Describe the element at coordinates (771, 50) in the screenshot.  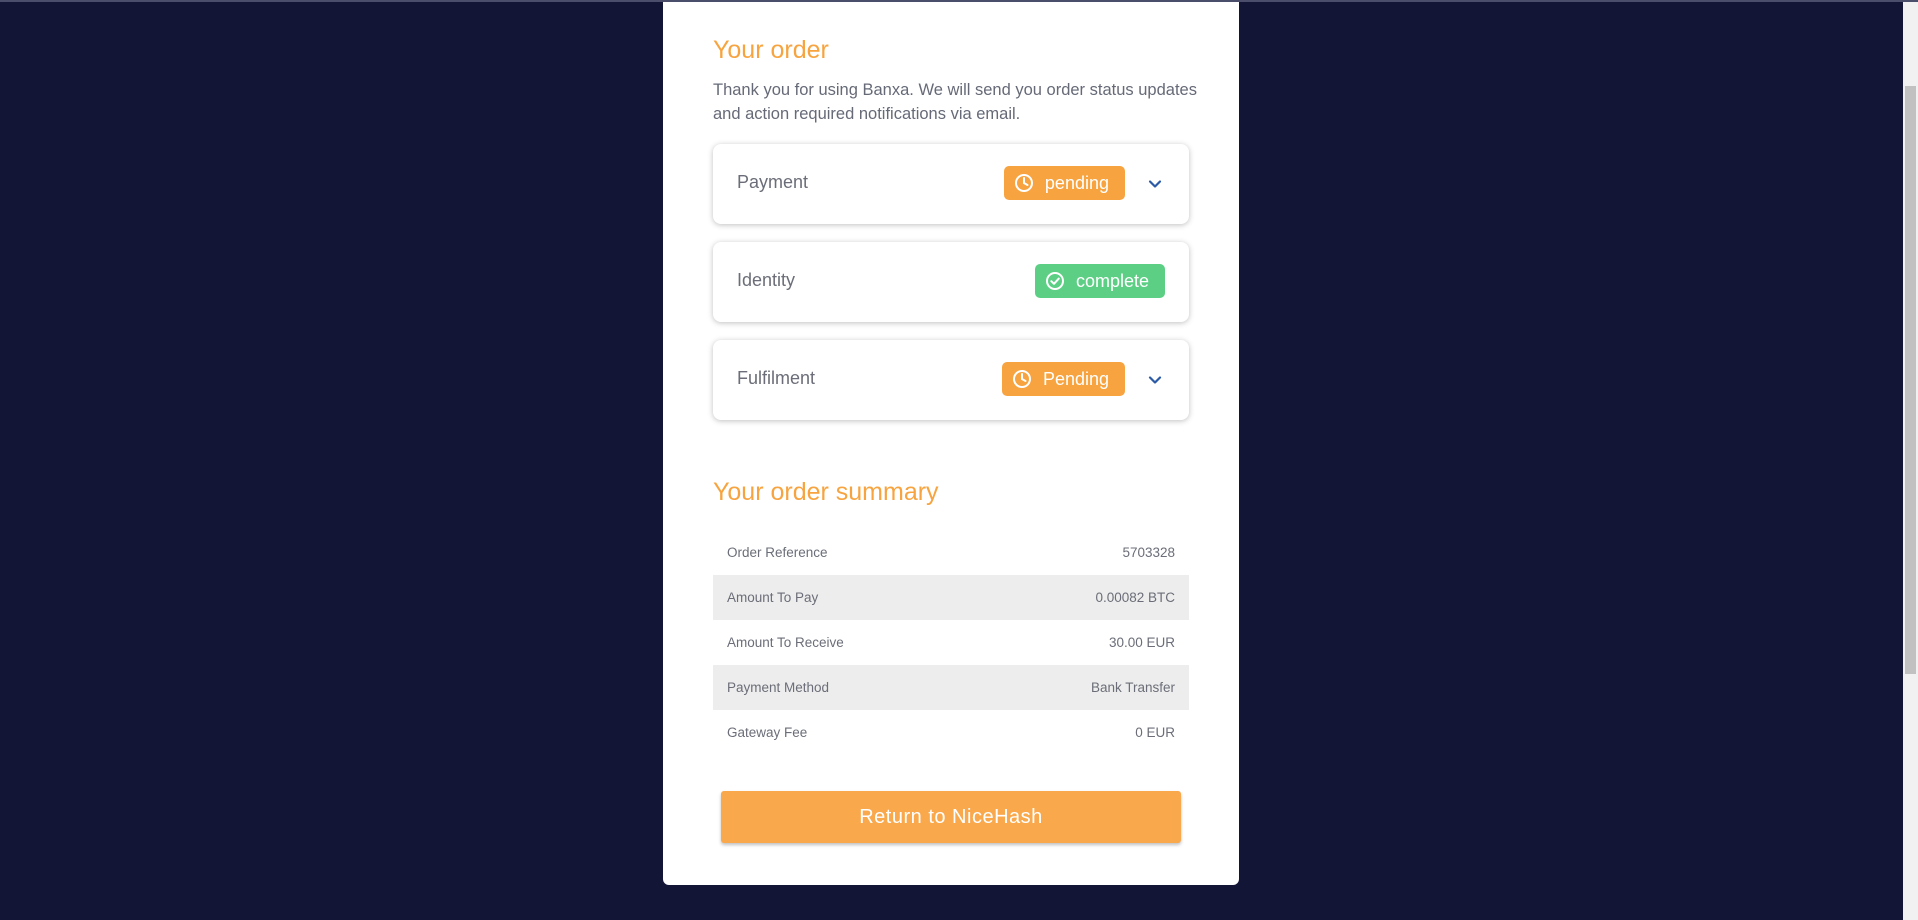
I see `order-title: Your order` at that location.